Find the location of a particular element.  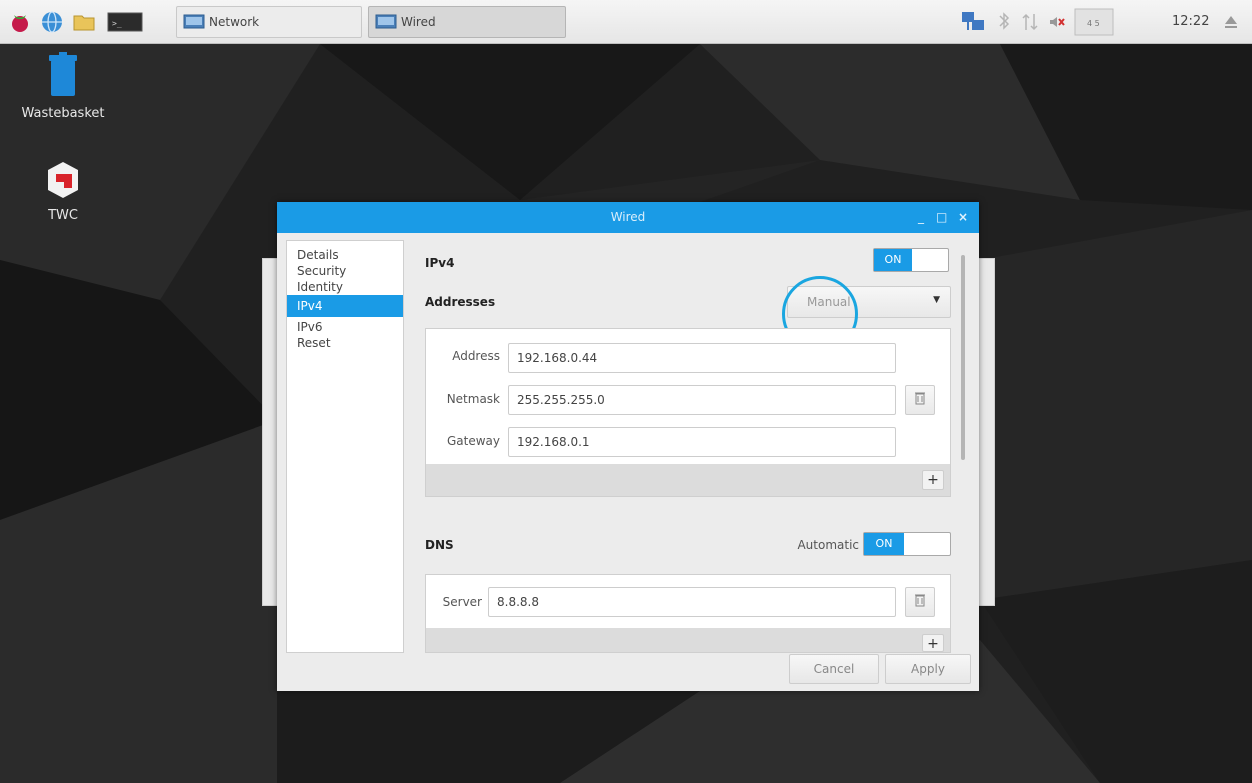

dns-automatic-label: Automatic is located at coordinates (828, 545).